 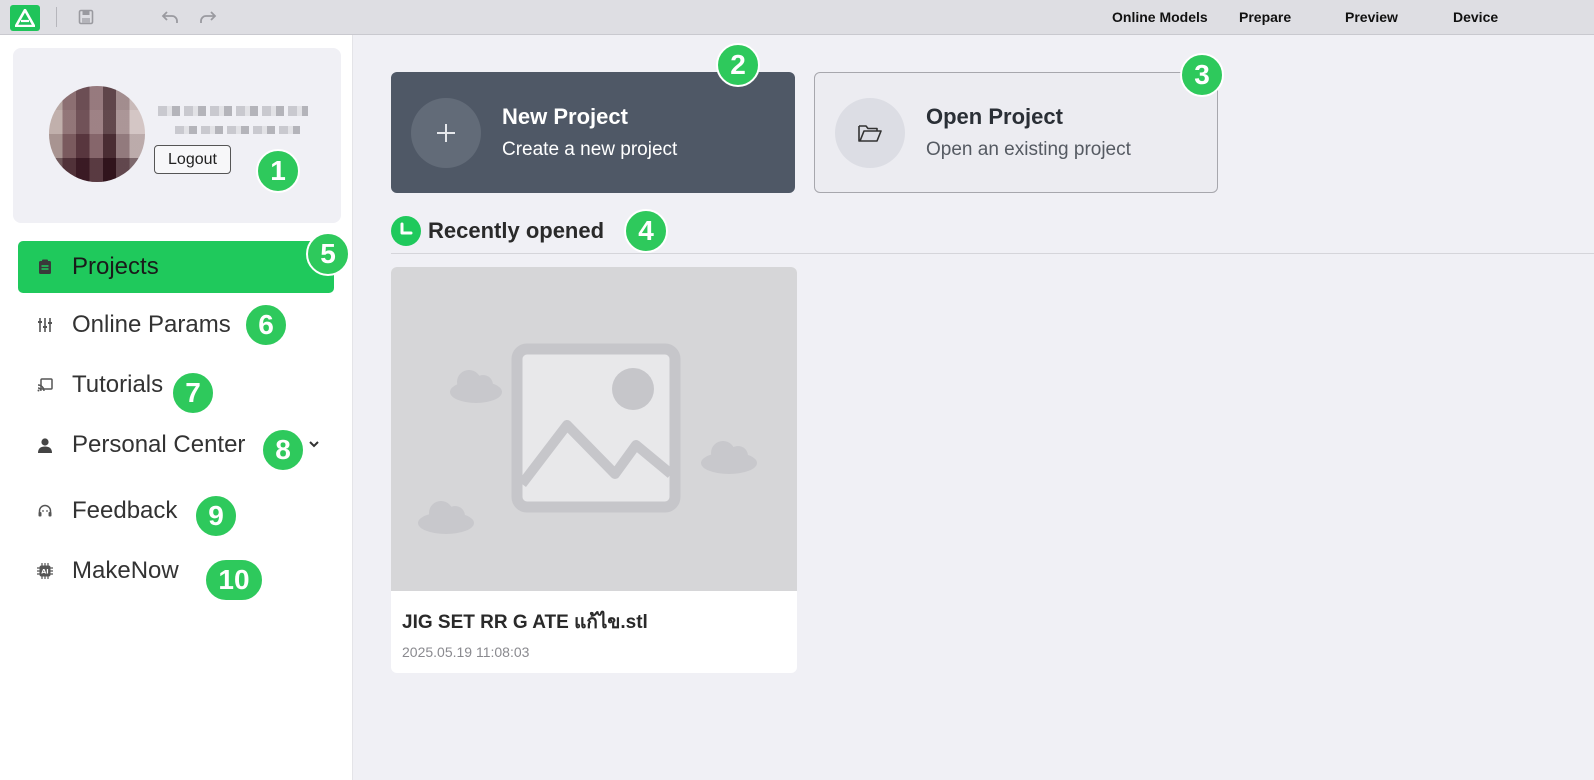 I want to click on user-card: Logout, so click(x=177, y=135).